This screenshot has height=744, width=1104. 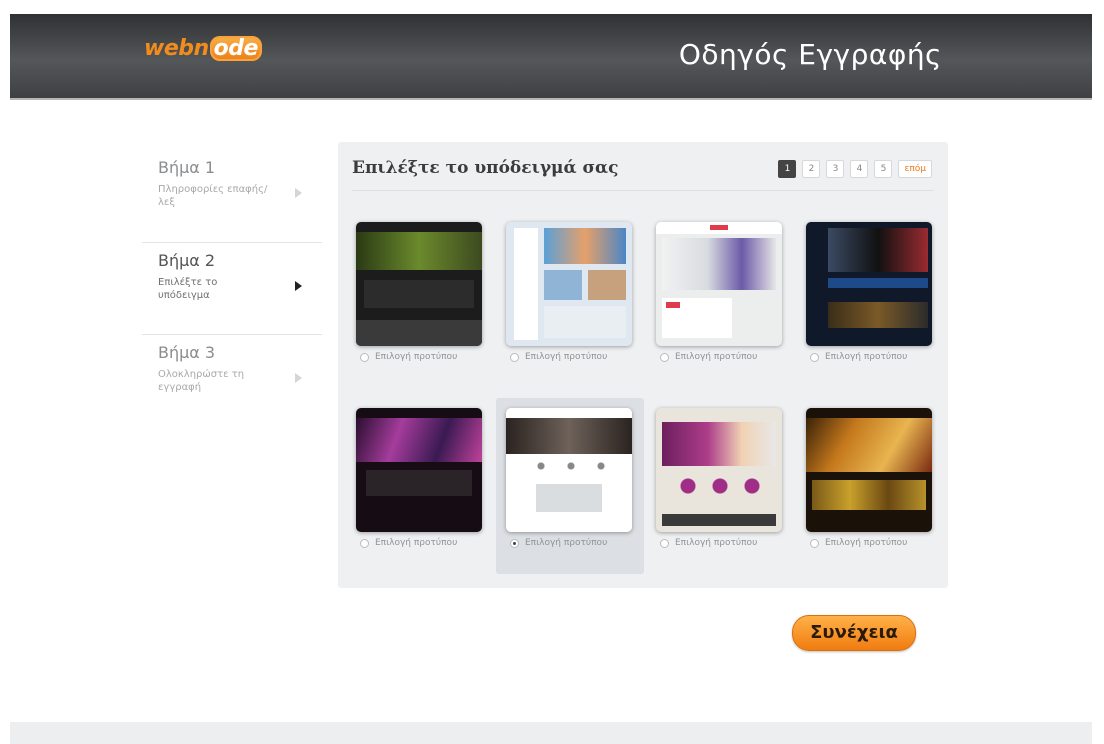 I want to click on template-card-5: Επιλογή προτύπου, so click(x=420, y=486).